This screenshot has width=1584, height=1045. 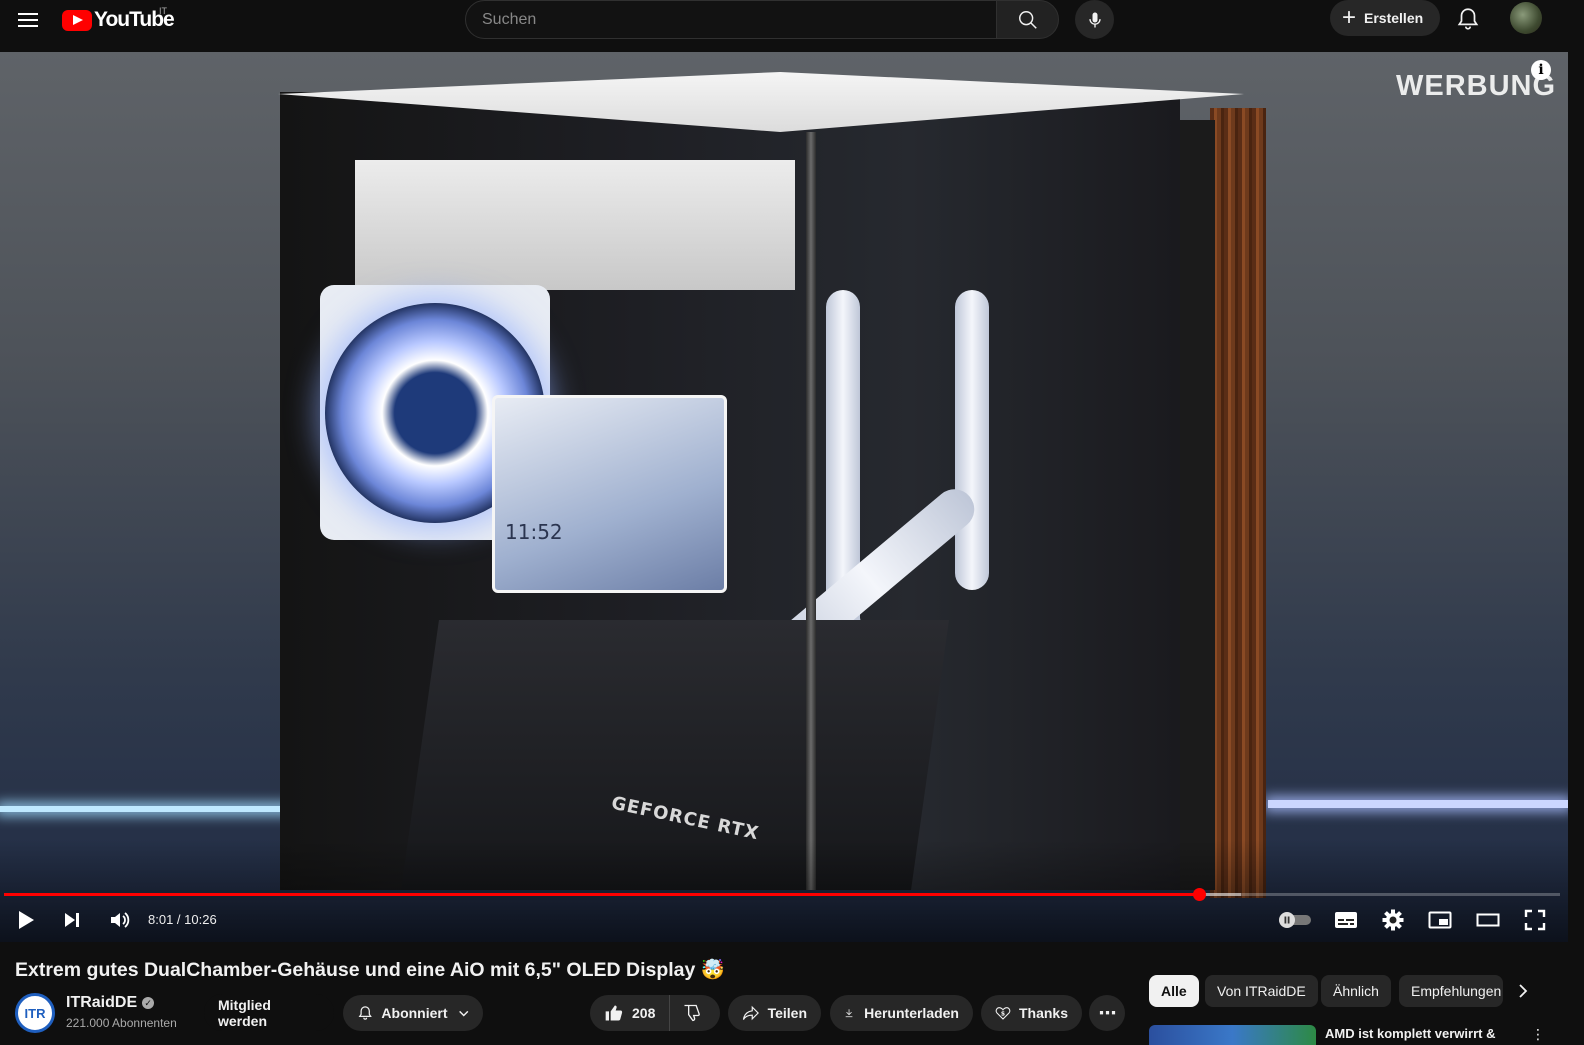 I want to click on subtitles-icon, so click(x=1346, y=920).